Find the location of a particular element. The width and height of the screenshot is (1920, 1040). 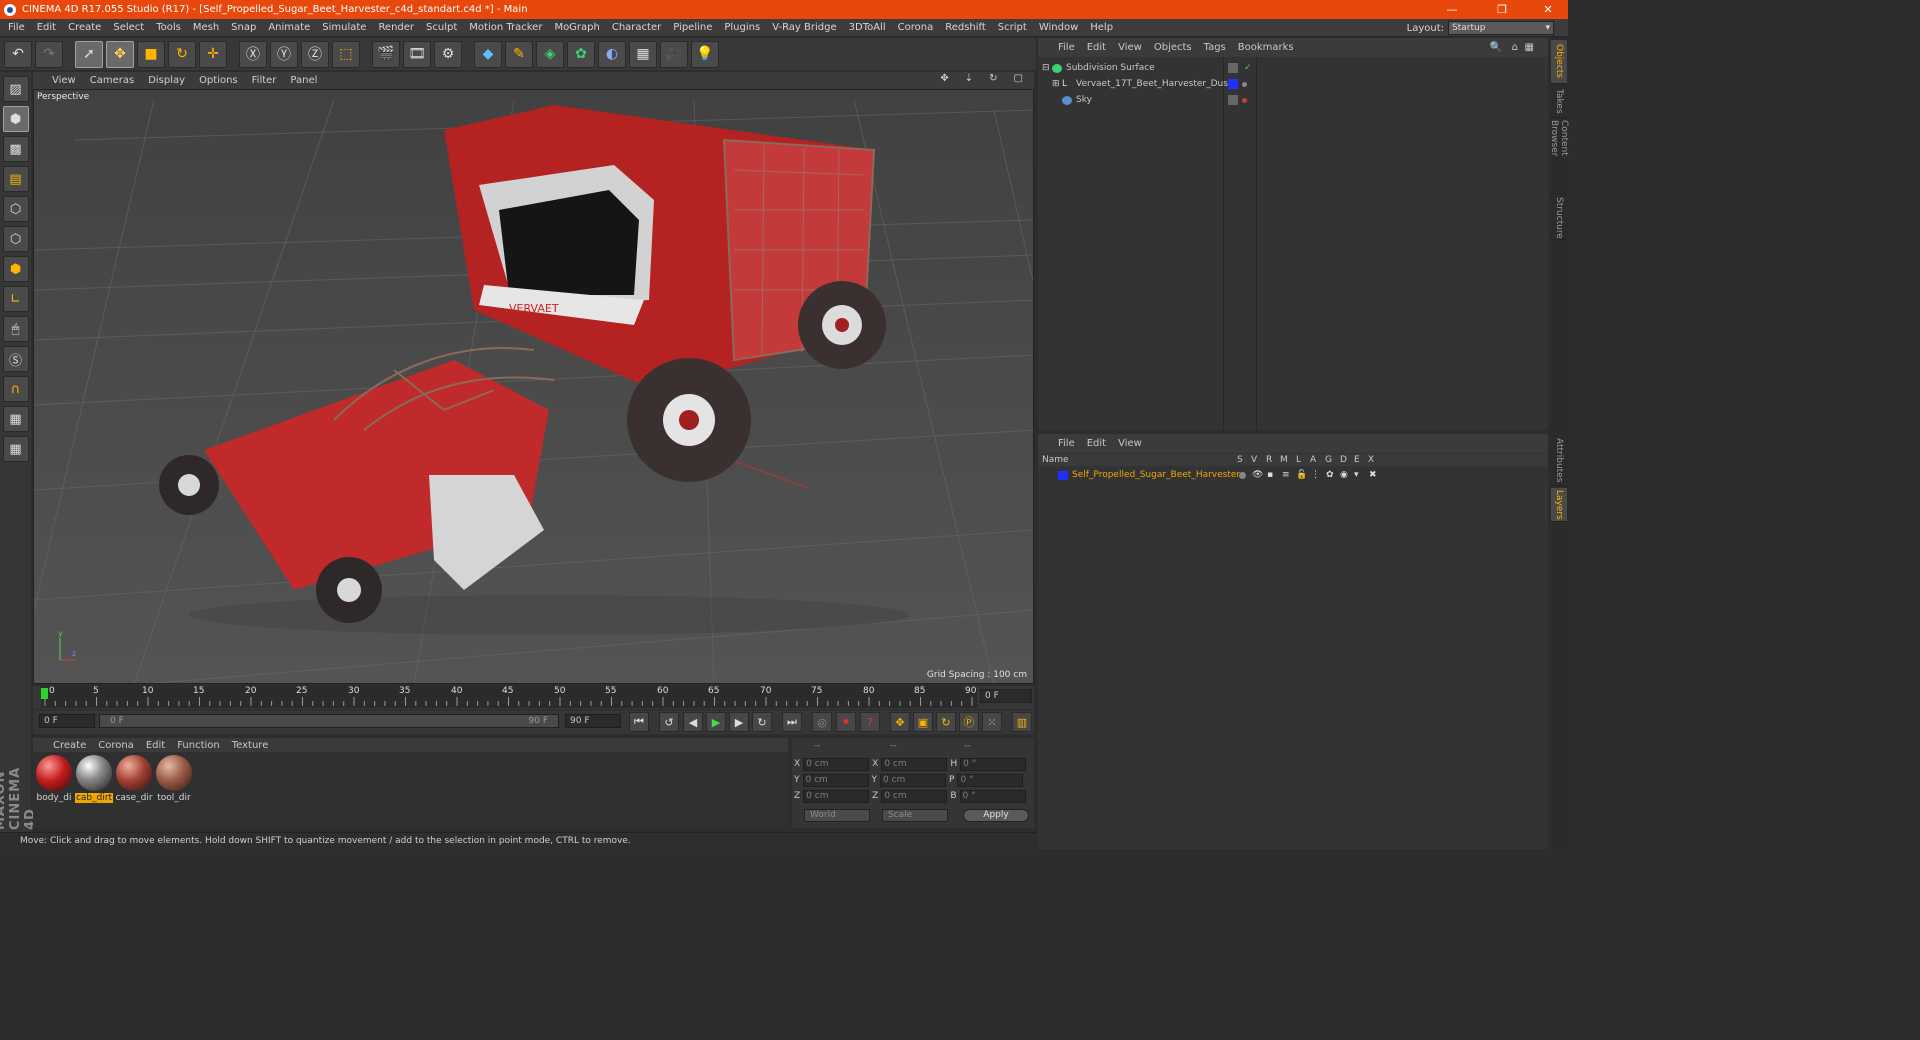

grid-snap-icon: ▦ is located at coordinates (15, 449).